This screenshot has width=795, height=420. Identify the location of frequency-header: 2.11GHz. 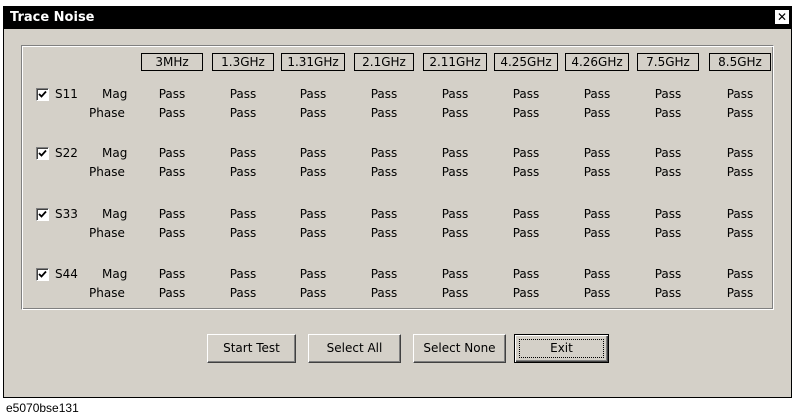
(455, 62).